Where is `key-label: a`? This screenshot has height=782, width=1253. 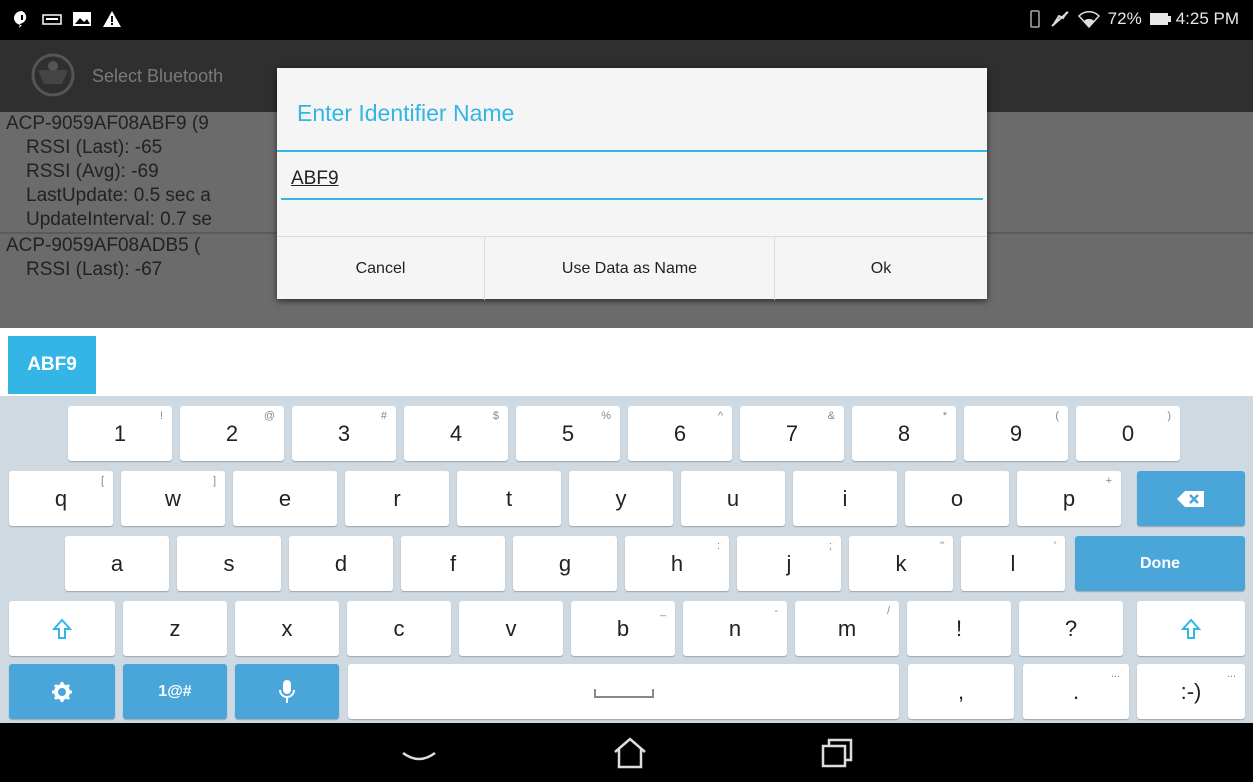
key-label: a is located at coordinates (117, 563).